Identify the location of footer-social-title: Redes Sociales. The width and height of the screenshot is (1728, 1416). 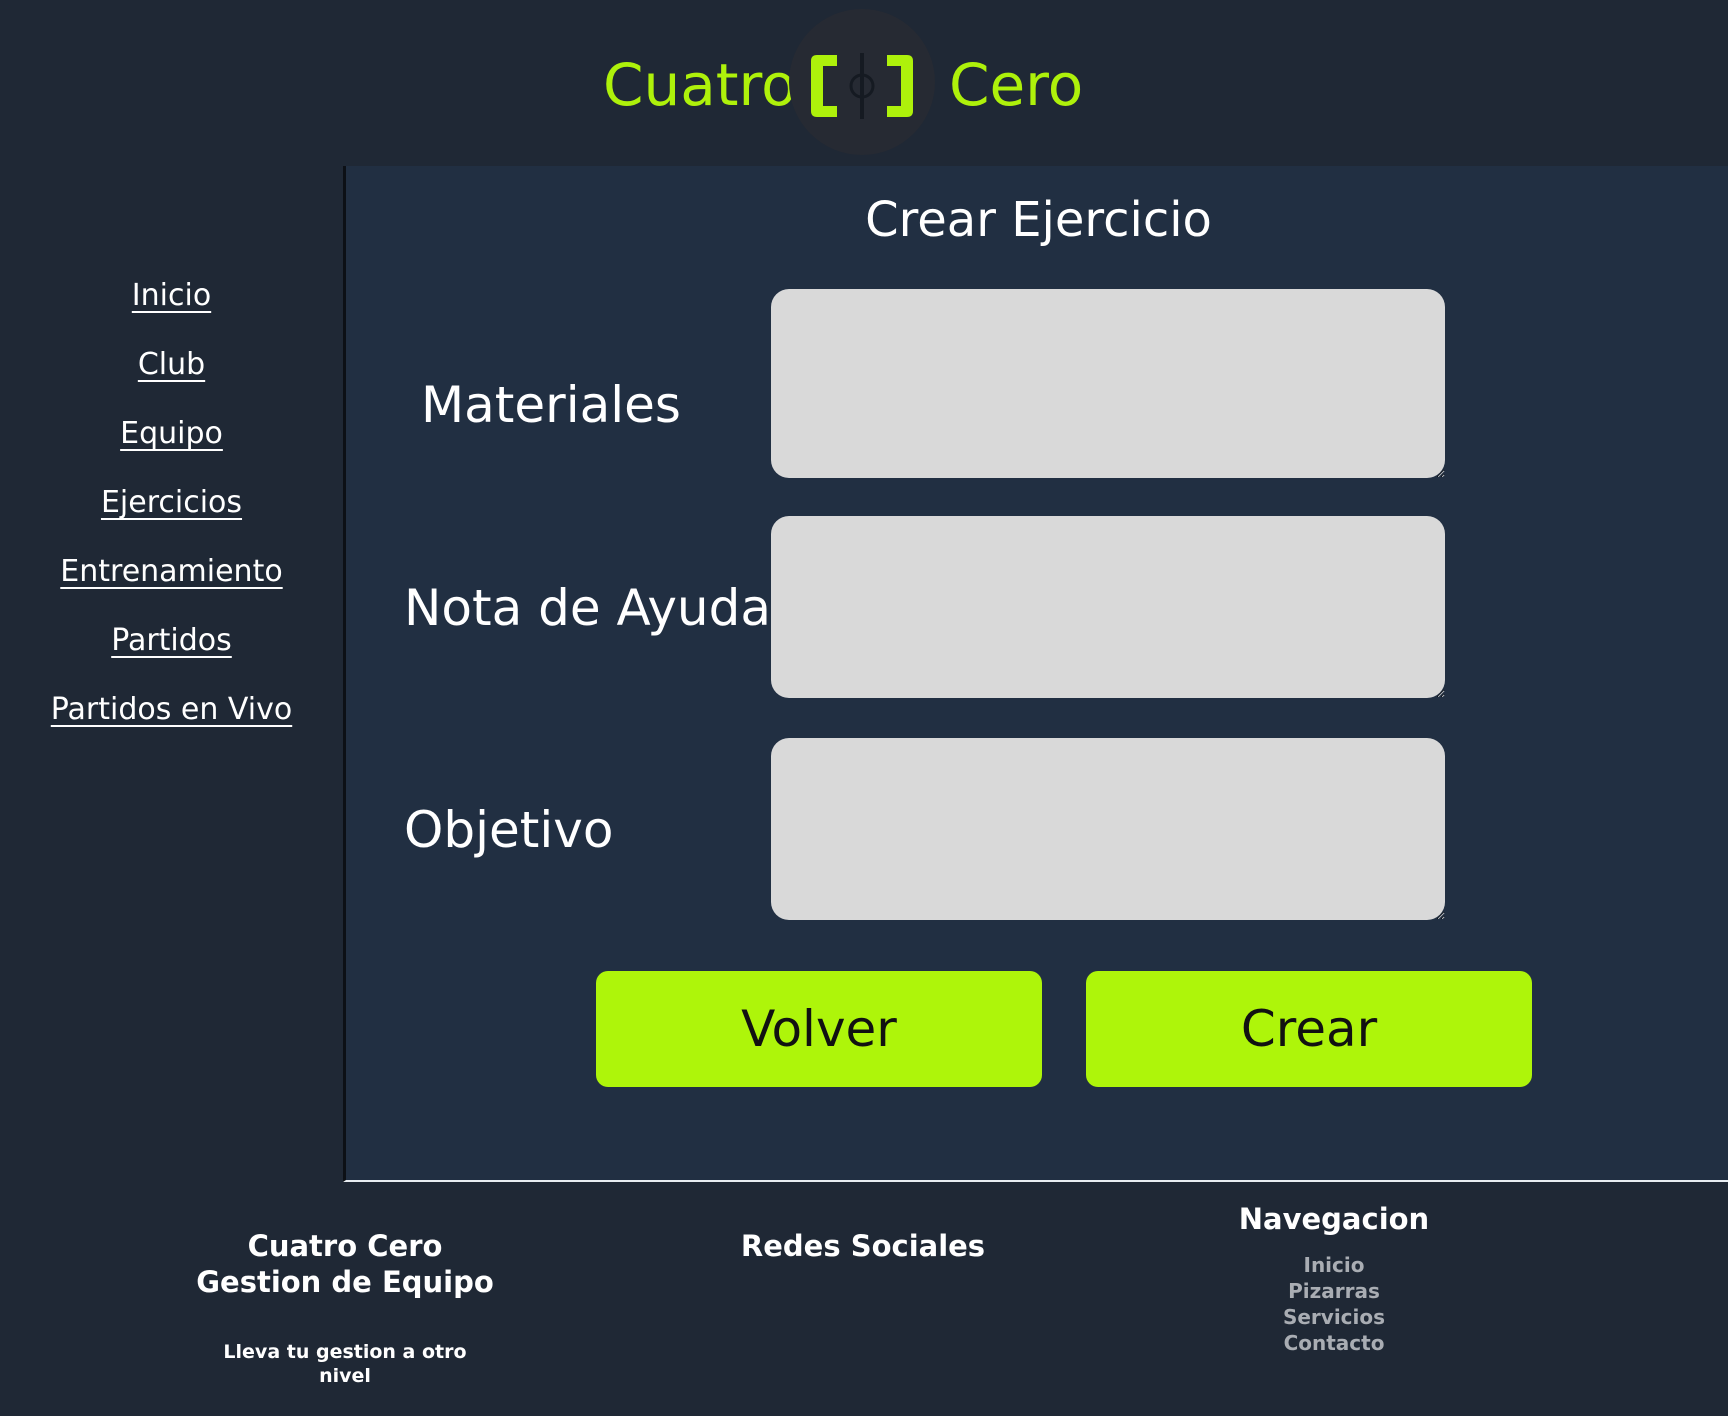
(863, 1246).